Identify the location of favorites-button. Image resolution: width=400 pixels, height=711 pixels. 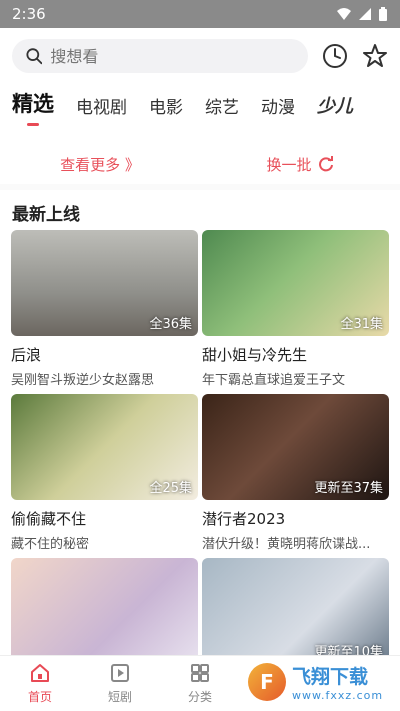
(375, 56).